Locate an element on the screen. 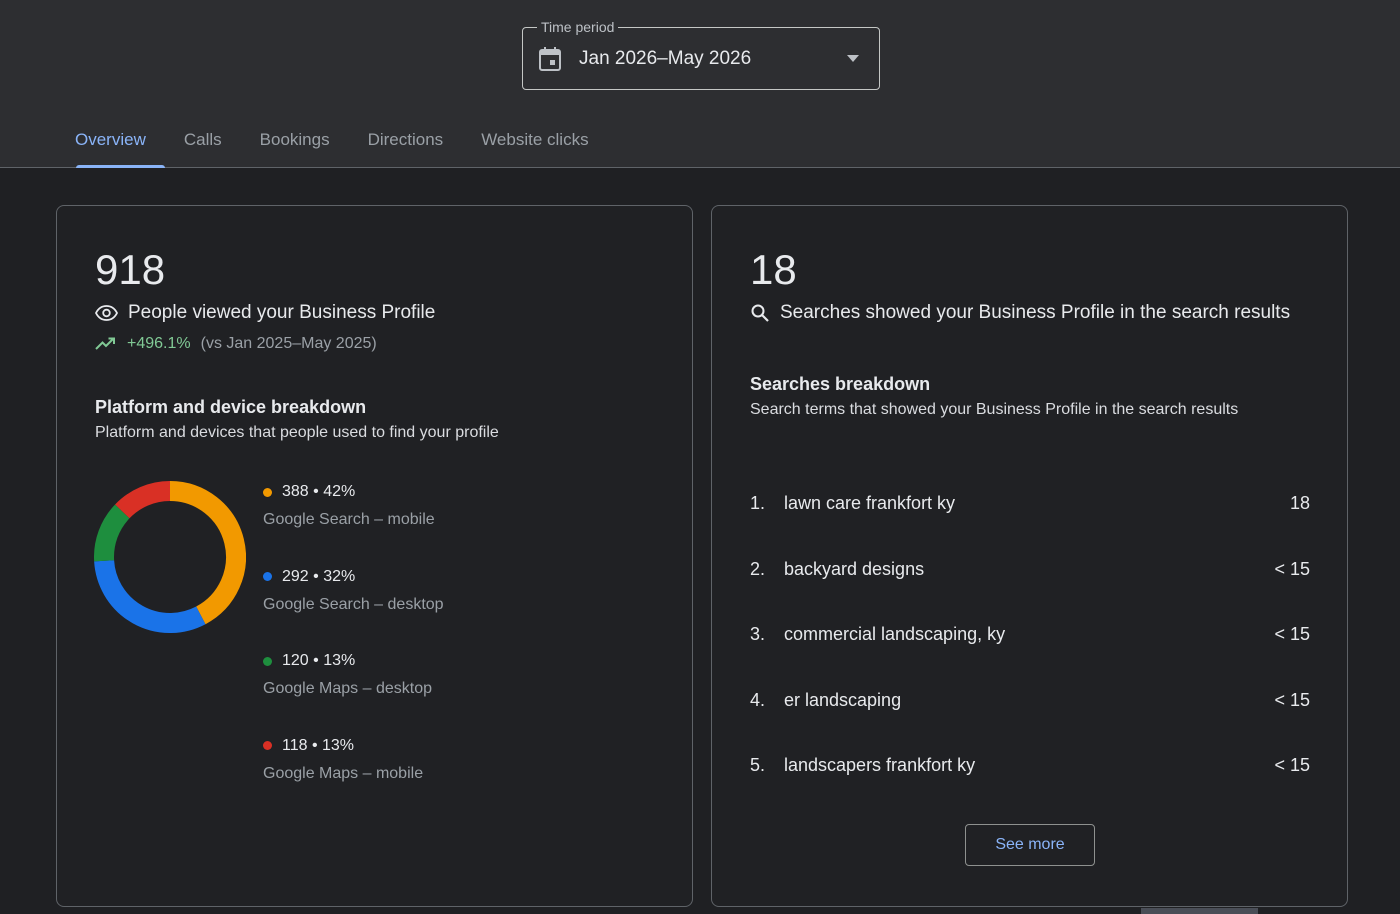 Image resolution: width=1400 pixels, height=914 pixels. time-period-selector: Time period Jan 2026–May 2026 is located at coordinates (701, 54).